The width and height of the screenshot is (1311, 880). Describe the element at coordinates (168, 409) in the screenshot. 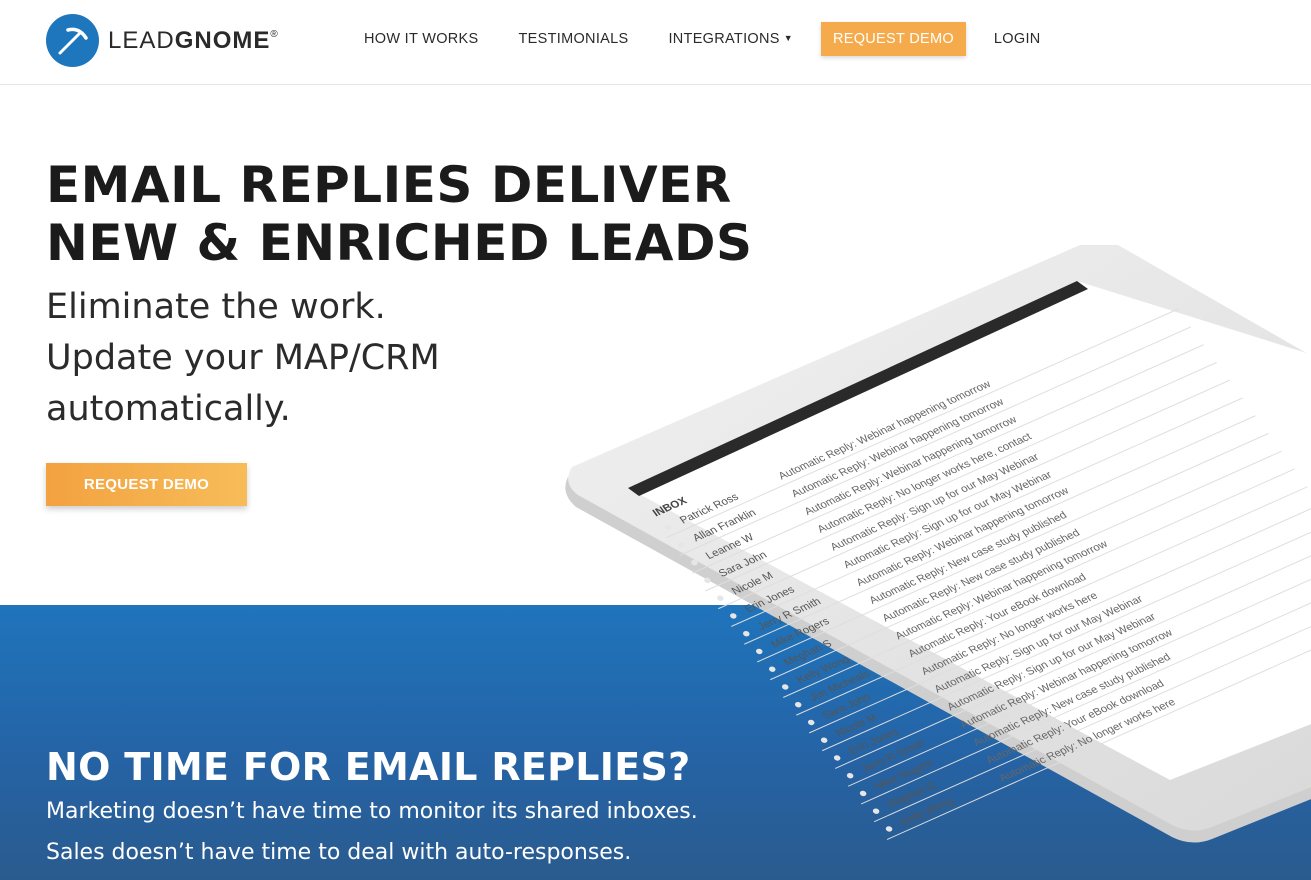

I see `hero-subtitle-line-3: automatically.` at that location.